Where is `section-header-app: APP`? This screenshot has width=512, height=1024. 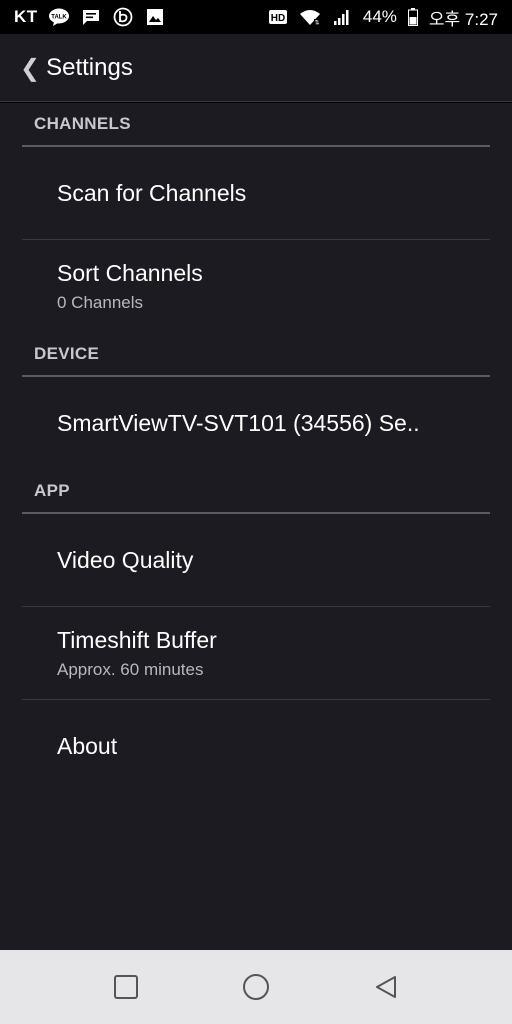 section-header-app: APP is located at coordinates (256, 492).